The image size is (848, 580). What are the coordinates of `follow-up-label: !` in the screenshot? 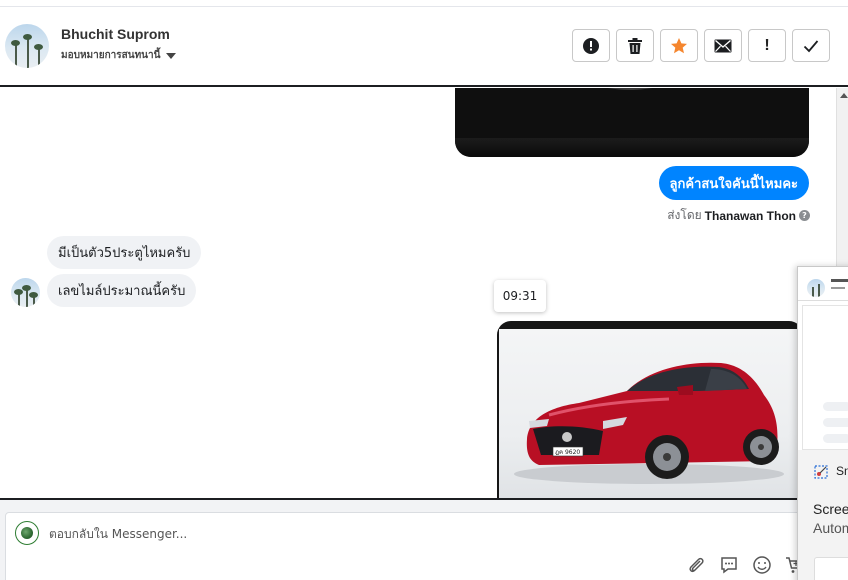 It's located at (767, 45).